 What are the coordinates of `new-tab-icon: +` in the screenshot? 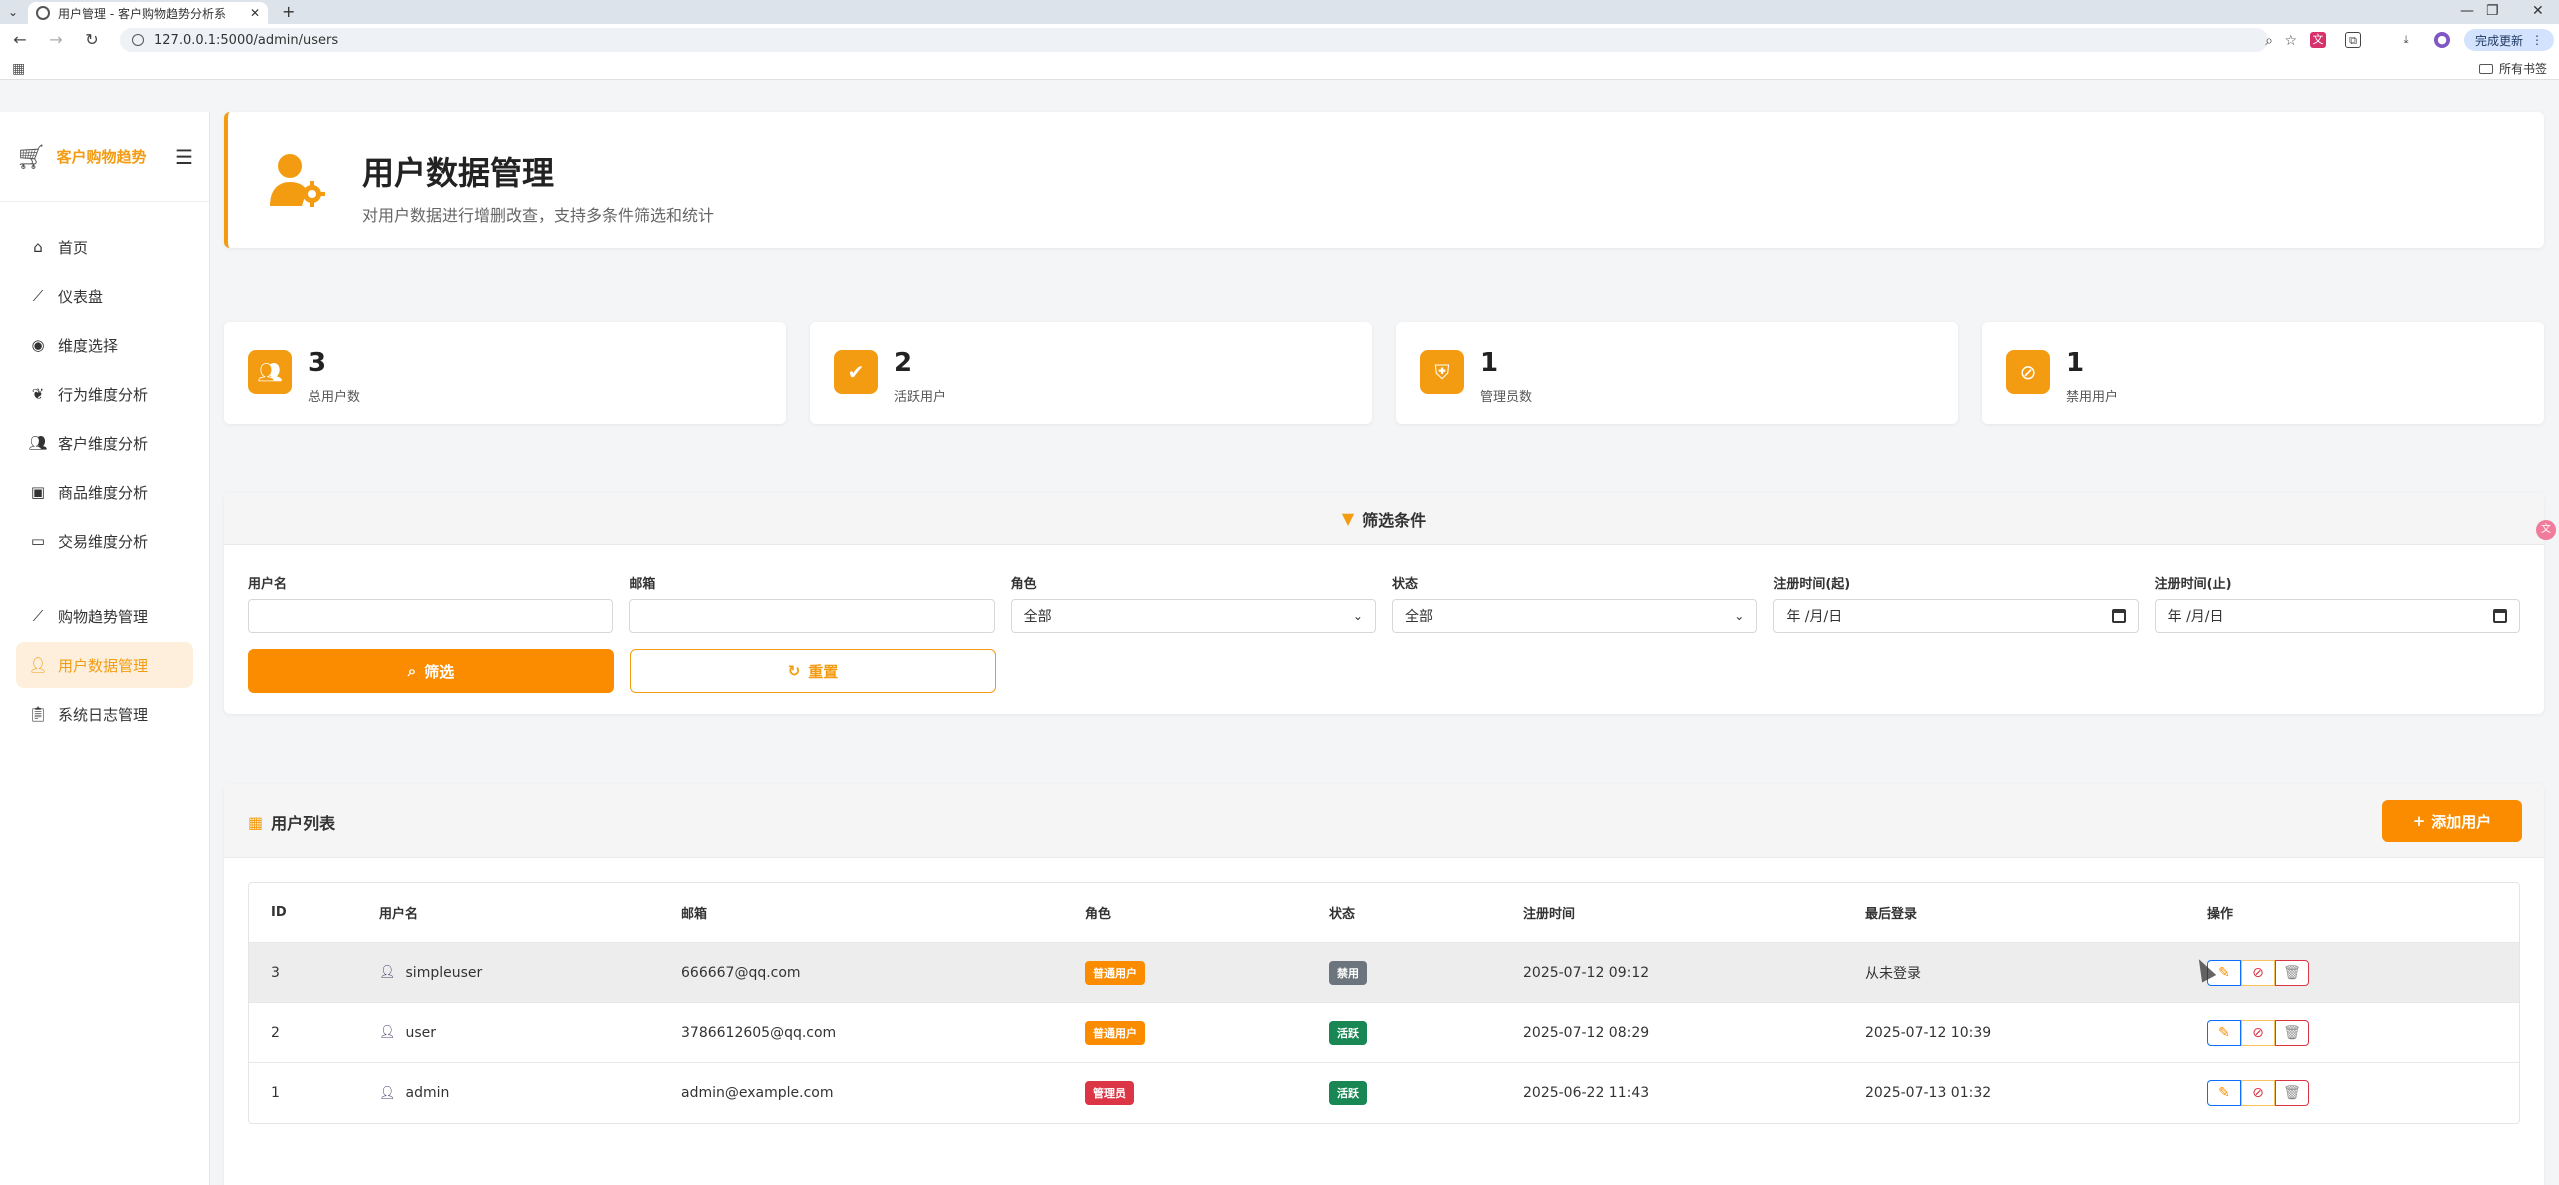 It's located at (288, 11).